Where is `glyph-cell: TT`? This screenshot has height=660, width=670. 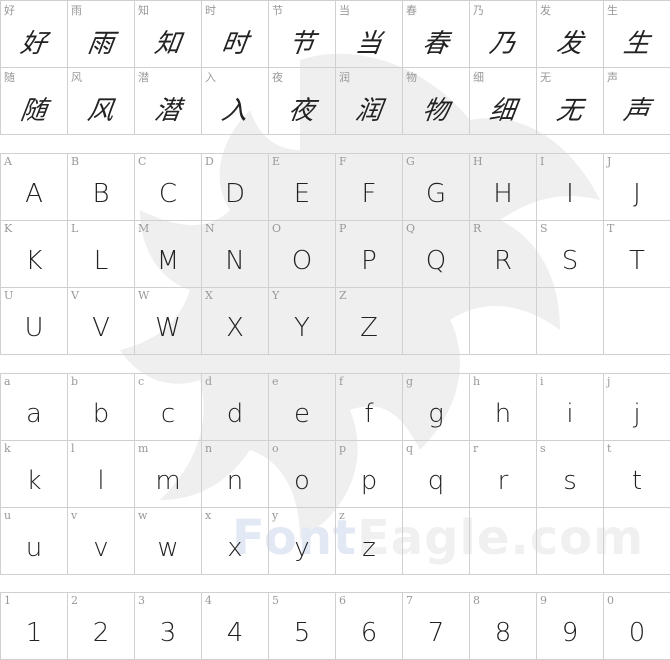
glyph-cell: TT is located at coordinates (637, 254).